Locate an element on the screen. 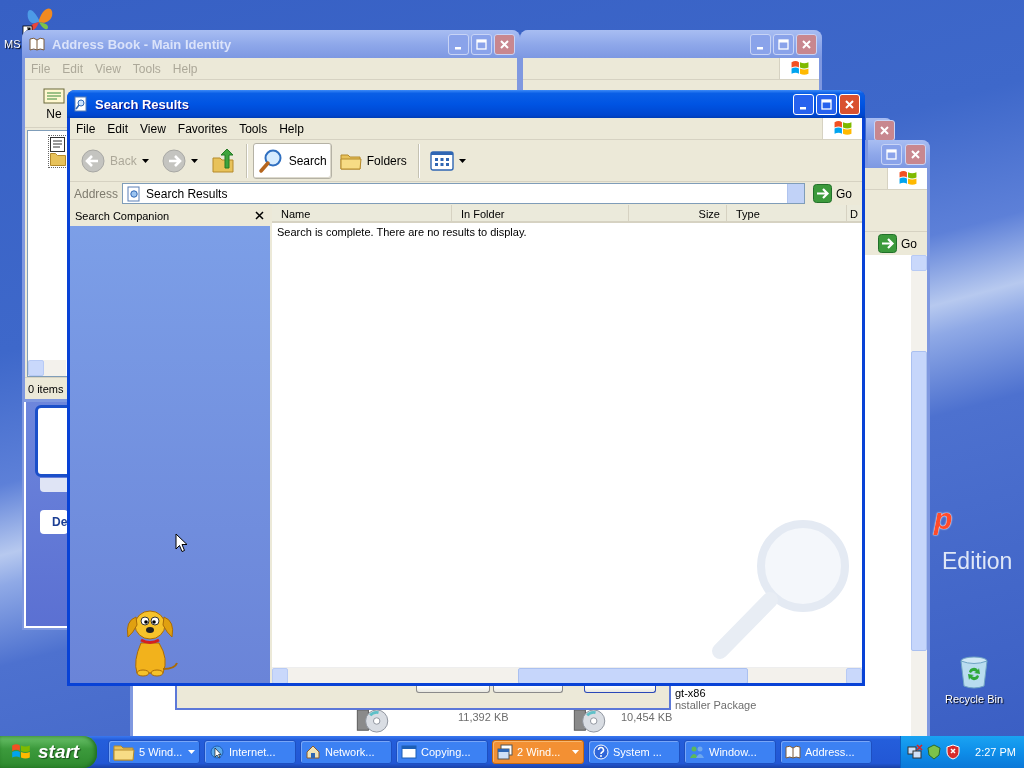  window-title: Search Results is located at coordinates (142, 104).